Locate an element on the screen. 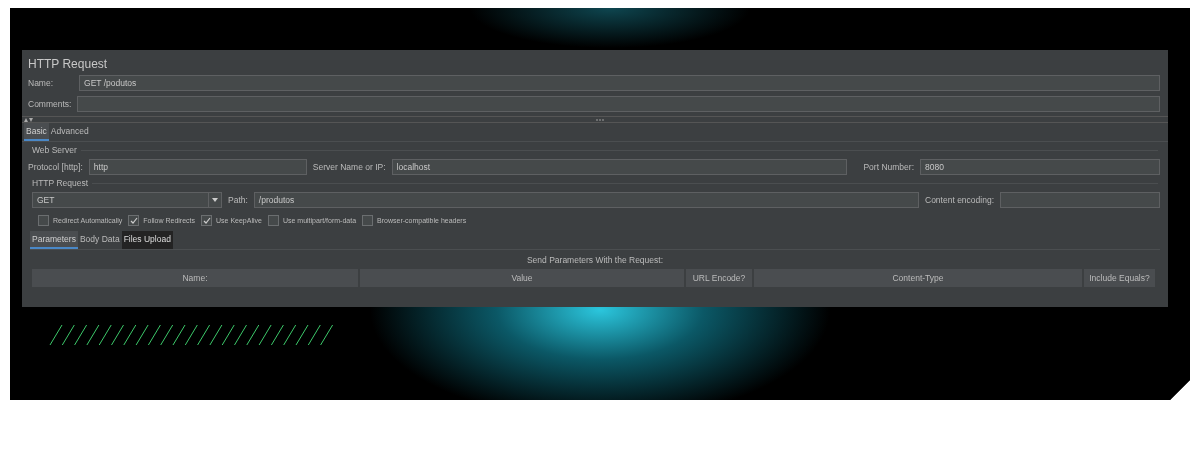 This screenshot has width=1200, height=453. text-field: GET /podutos is located at coordinates (619, 83).